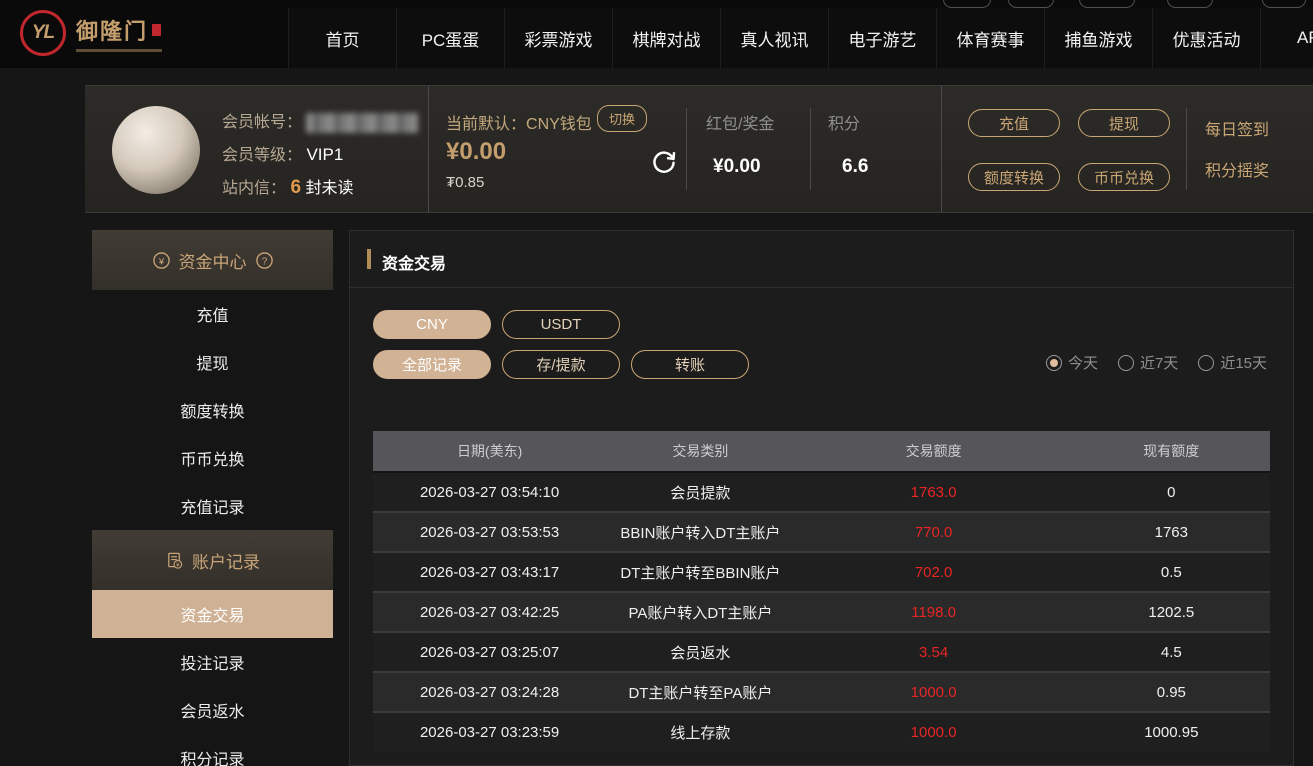 This screenshot has width=1313, height=766. What do you see at coordinates (212, 458) in the screenshot?
I see `sidebar-item-币币兑换: 币币兑换` at bounding box center [212, 458].